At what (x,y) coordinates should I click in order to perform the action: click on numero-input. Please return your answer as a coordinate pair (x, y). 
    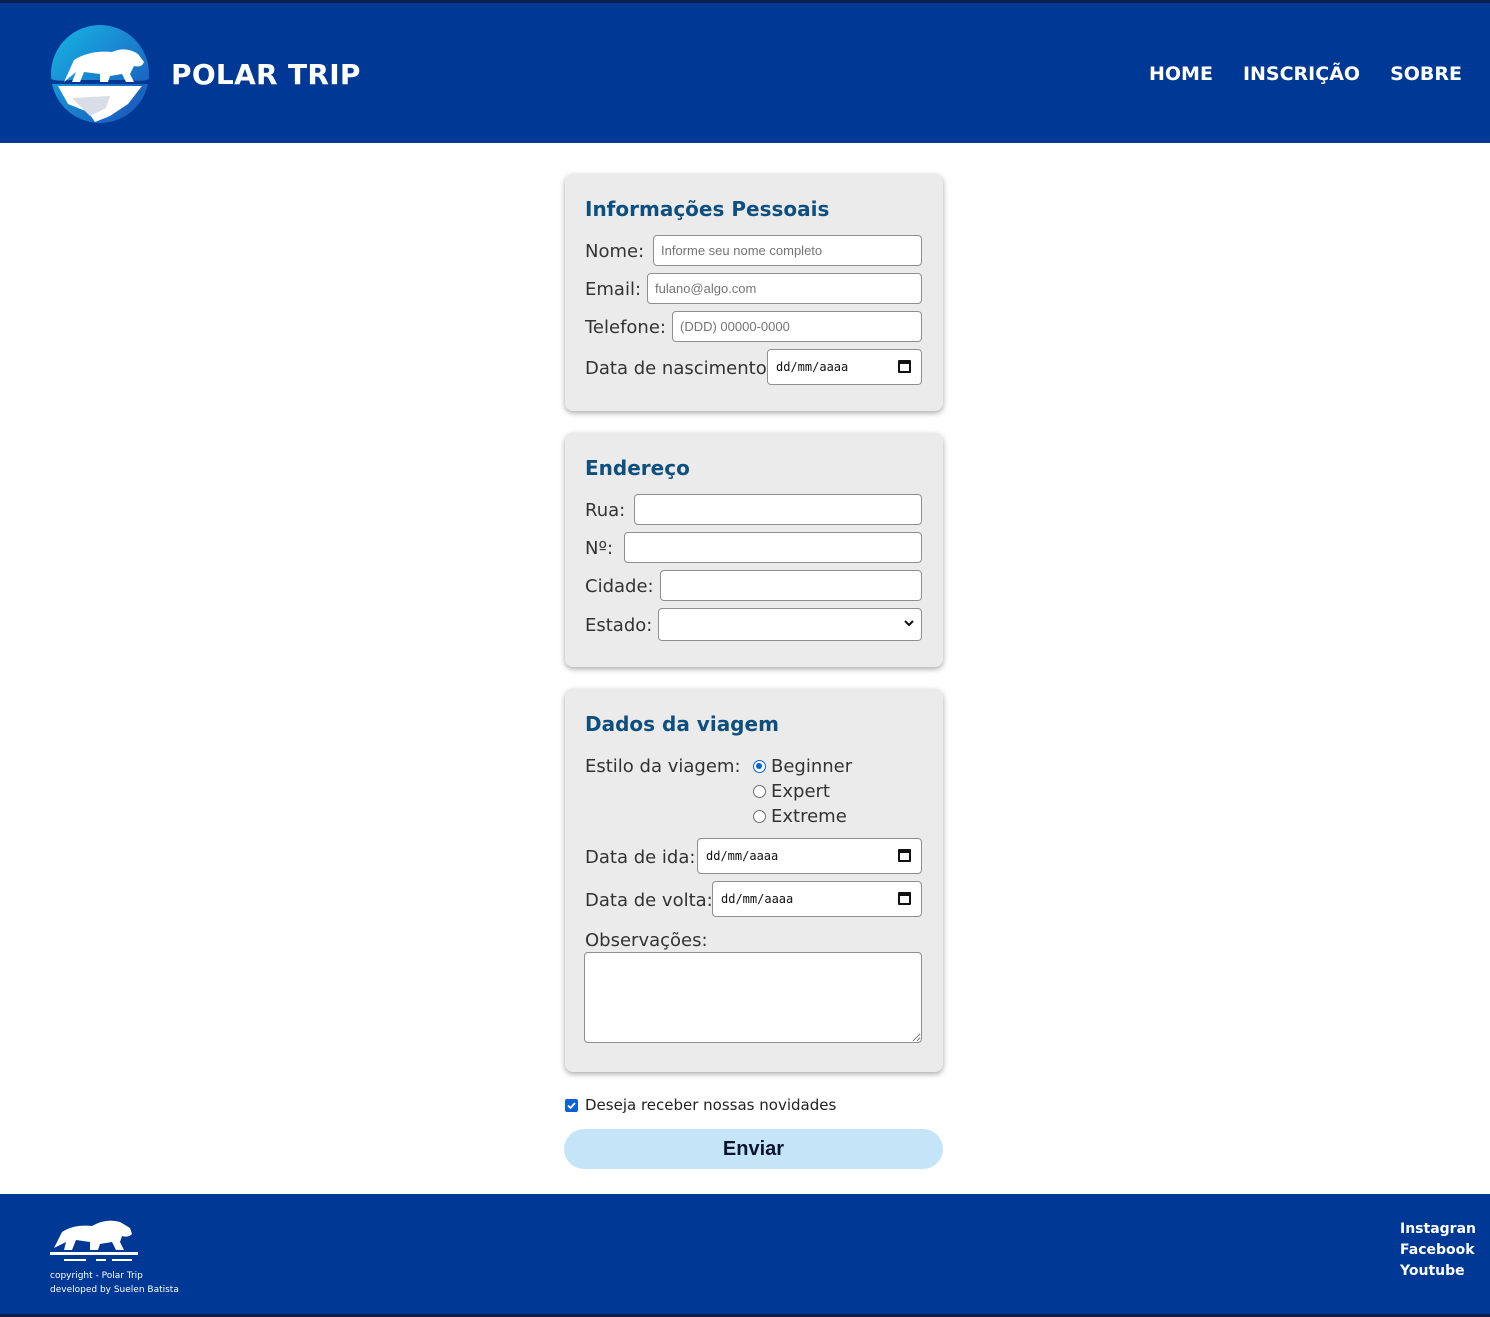
    Looking at the image, I should click on (773, 547).